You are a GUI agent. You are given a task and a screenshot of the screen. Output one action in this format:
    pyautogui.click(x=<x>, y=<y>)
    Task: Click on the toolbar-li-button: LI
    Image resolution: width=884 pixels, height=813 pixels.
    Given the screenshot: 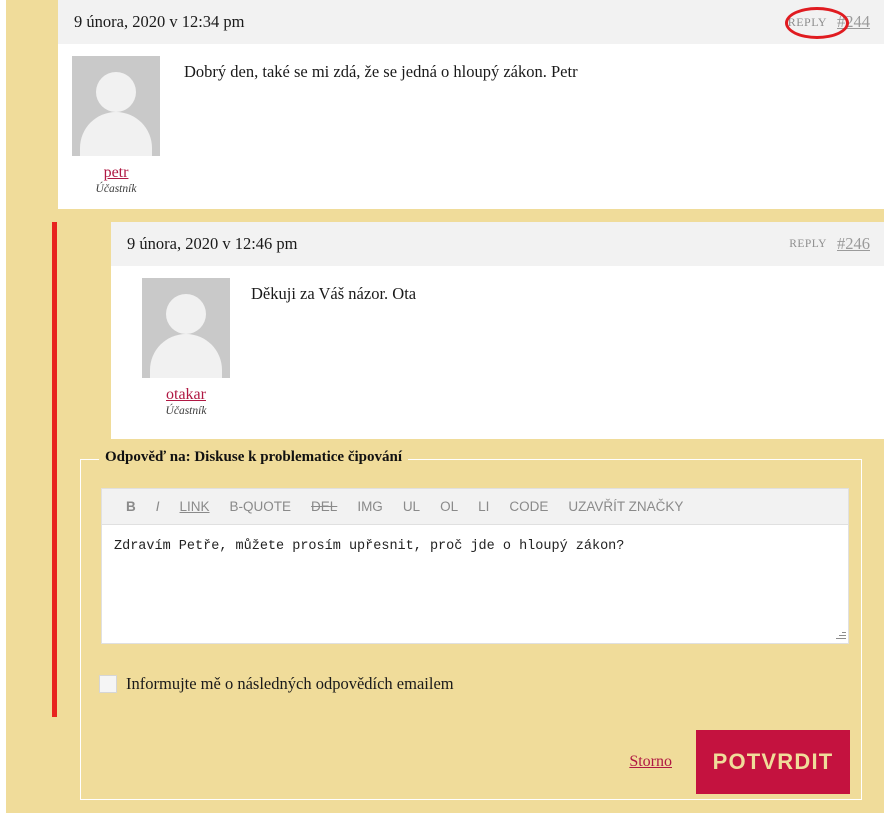 What is the action you would take?
    pyautogui.click(x=483, y=506)
    